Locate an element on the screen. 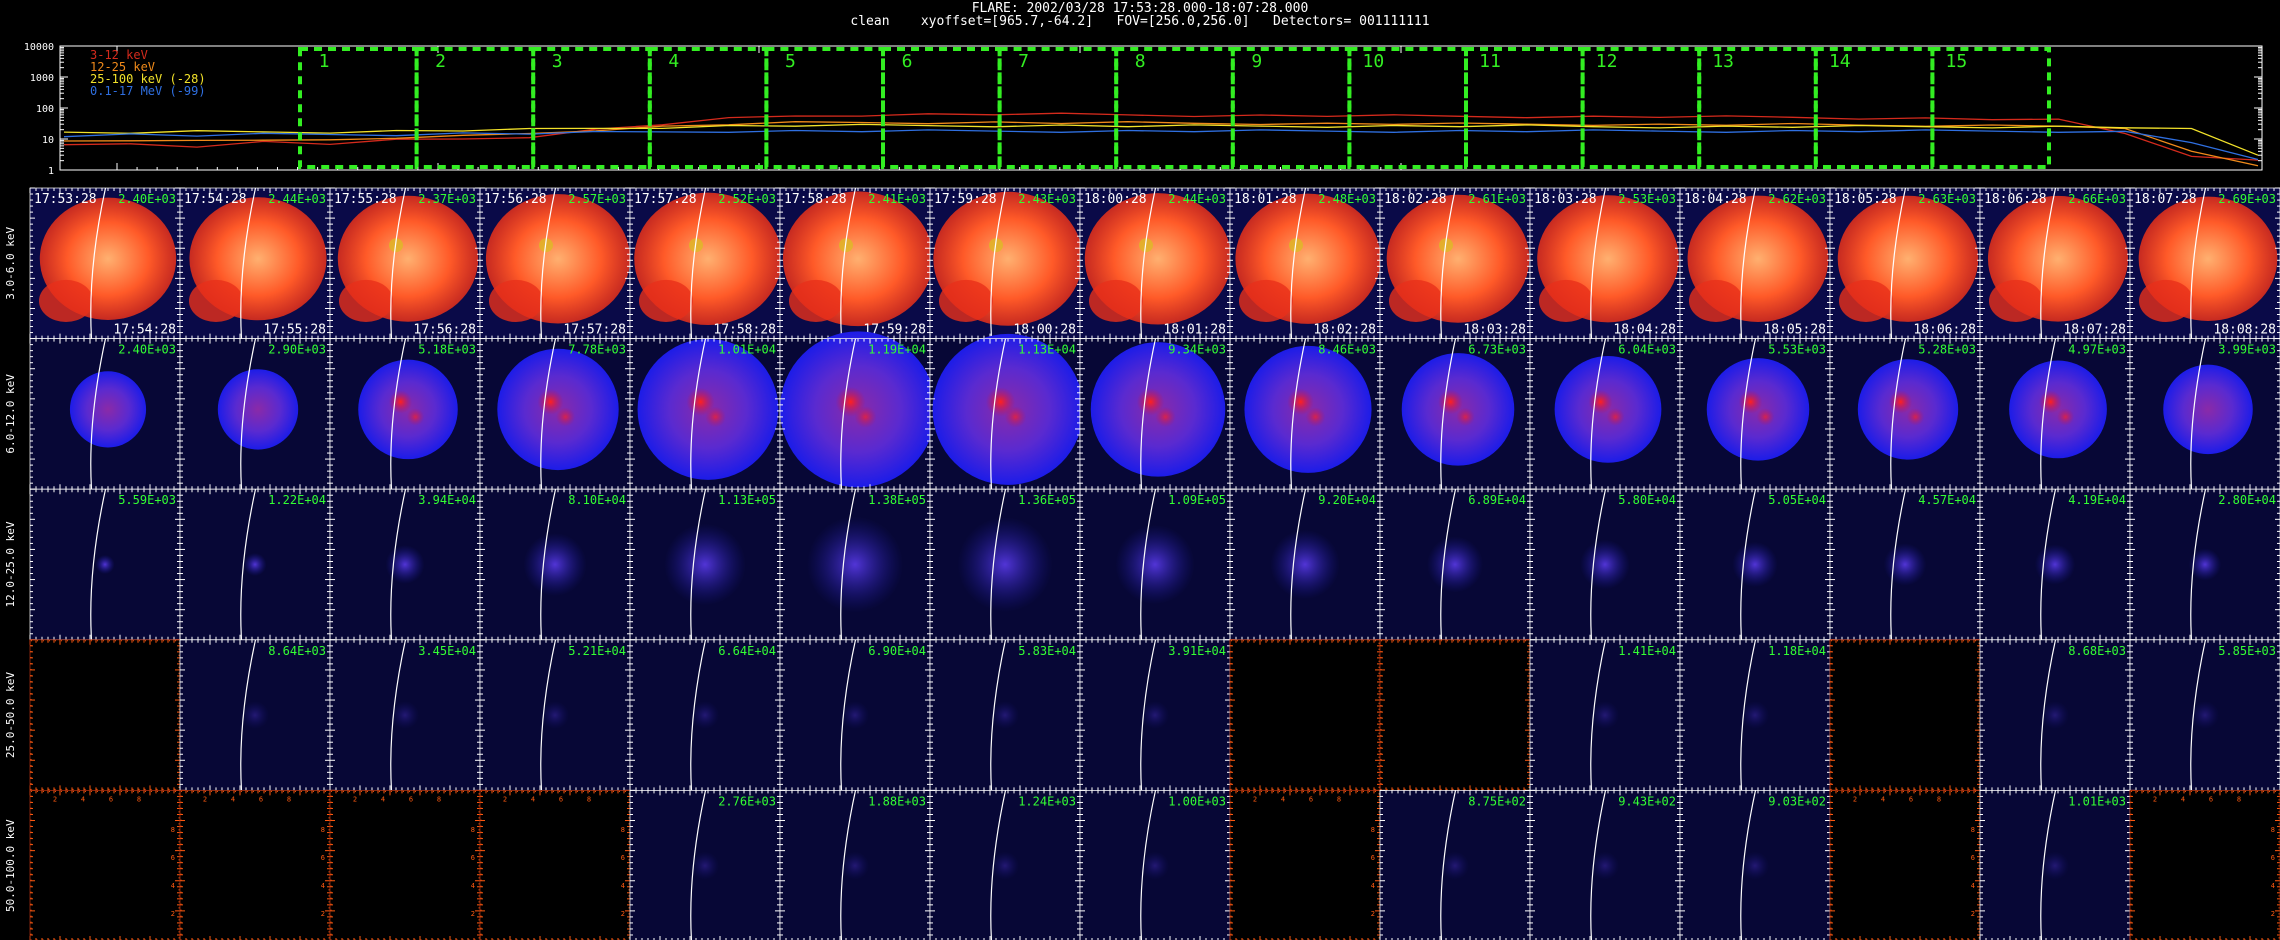  max-value: 3.94E+04 is located at coordinates (447, 500).